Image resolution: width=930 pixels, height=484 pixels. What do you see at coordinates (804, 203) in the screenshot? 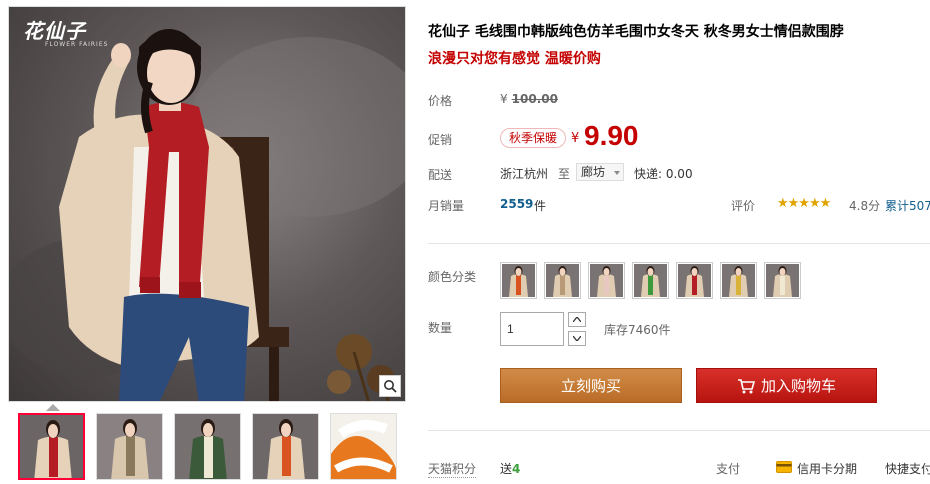
I see `rating-stars-icon: ★★★★★` at bounding box center [804, 203].